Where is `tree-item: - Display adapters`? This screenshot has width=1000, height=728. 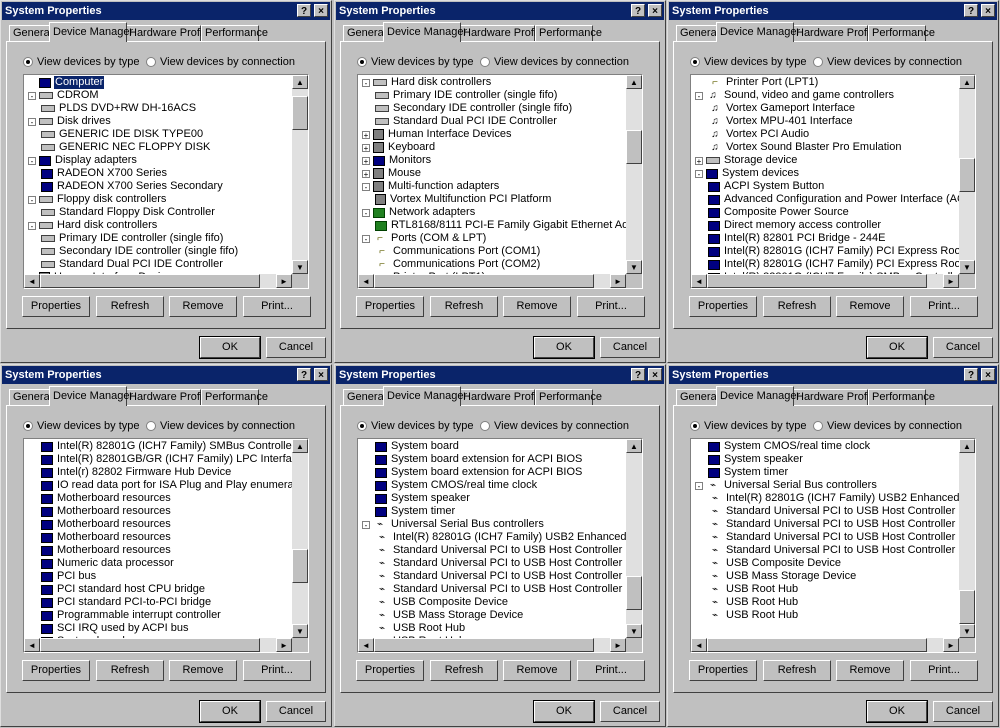 tree-item: - Display adapters is located at coordinates (83, 160).